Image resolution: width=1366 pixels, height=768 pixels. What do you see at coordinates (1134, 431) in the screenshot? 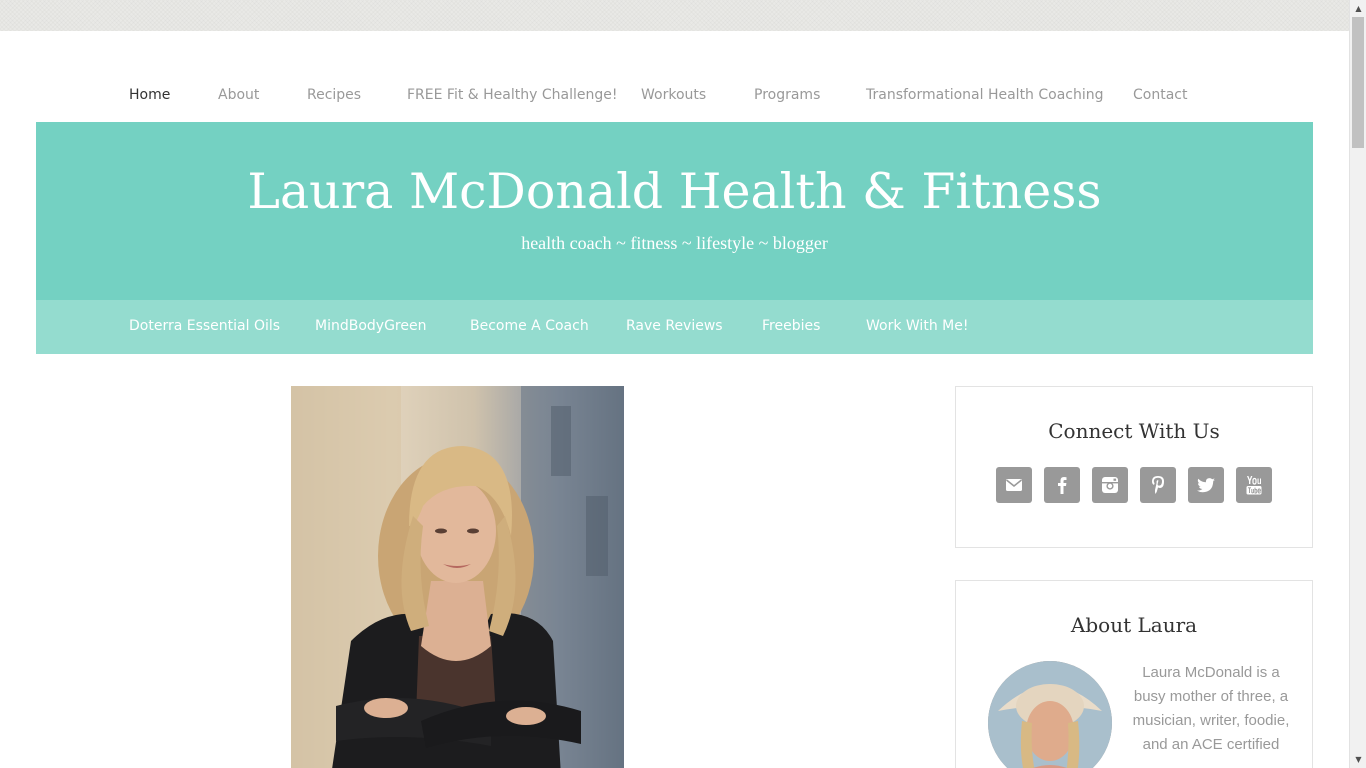
I see `connect-widget-title: Connect With Us` at bounding box center [1134, 431].